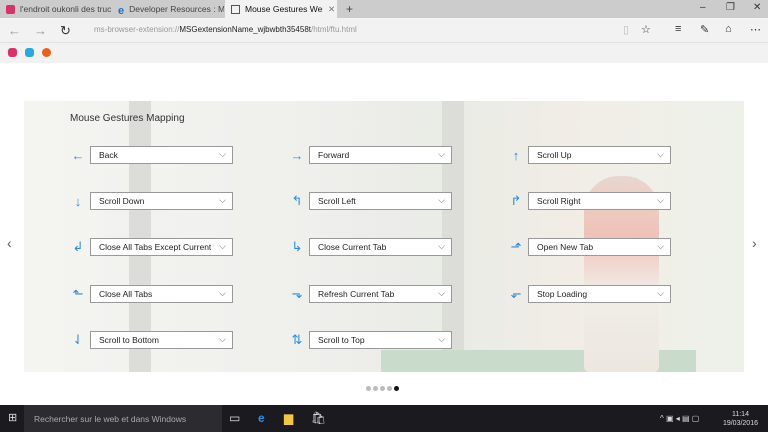 This screenshot has height=432, width=768. What do you see at coordinates (161, 201) in the screenshot?
I see `gesture-action-select: Scroll Down ⌵` at bounding box center [161, 201].